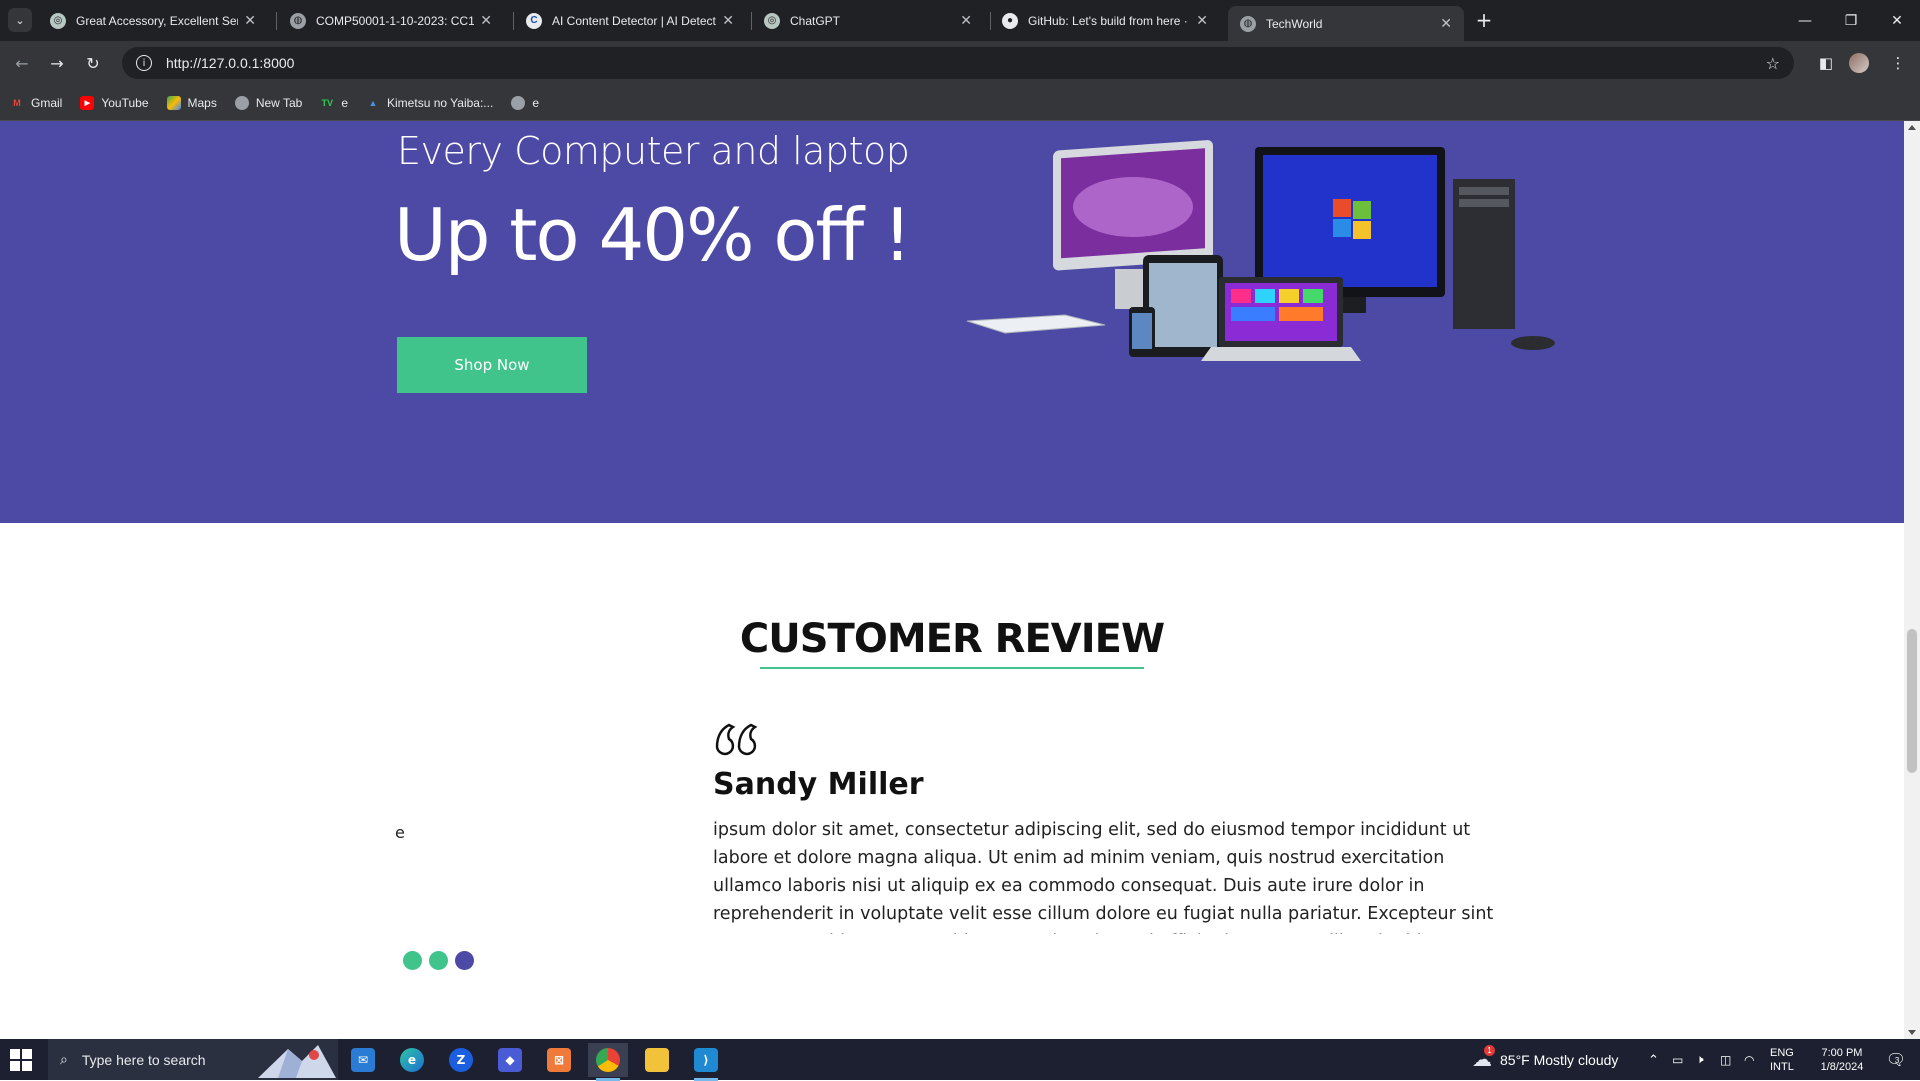 Image resolution: width=1920 pixels, height=1081 pixels. Describe the element at coordinates (1010, 20) in the screenshot. I see `github-icon: ●` at that location.